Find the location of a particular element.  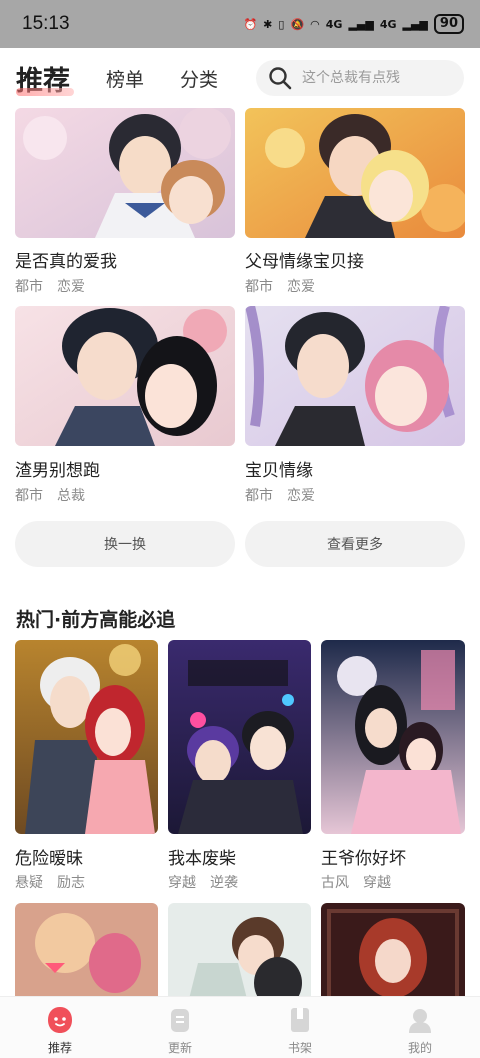

comic-tag: 总裁 is located at coordinates (71, 496).